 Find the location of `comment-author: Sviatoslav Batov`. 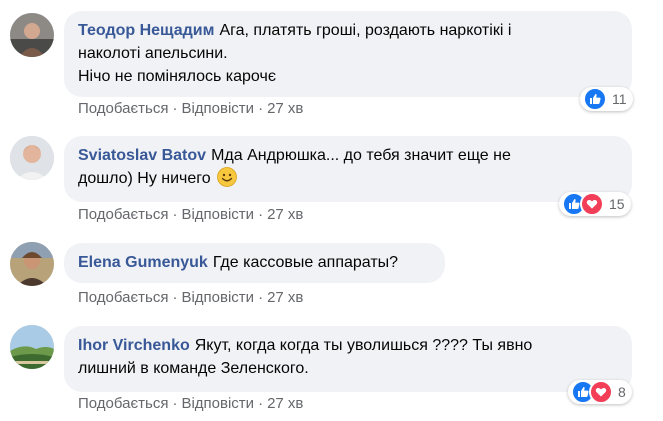

comment-author: Sviatoslav Batov is located at coordinates (142, 155).